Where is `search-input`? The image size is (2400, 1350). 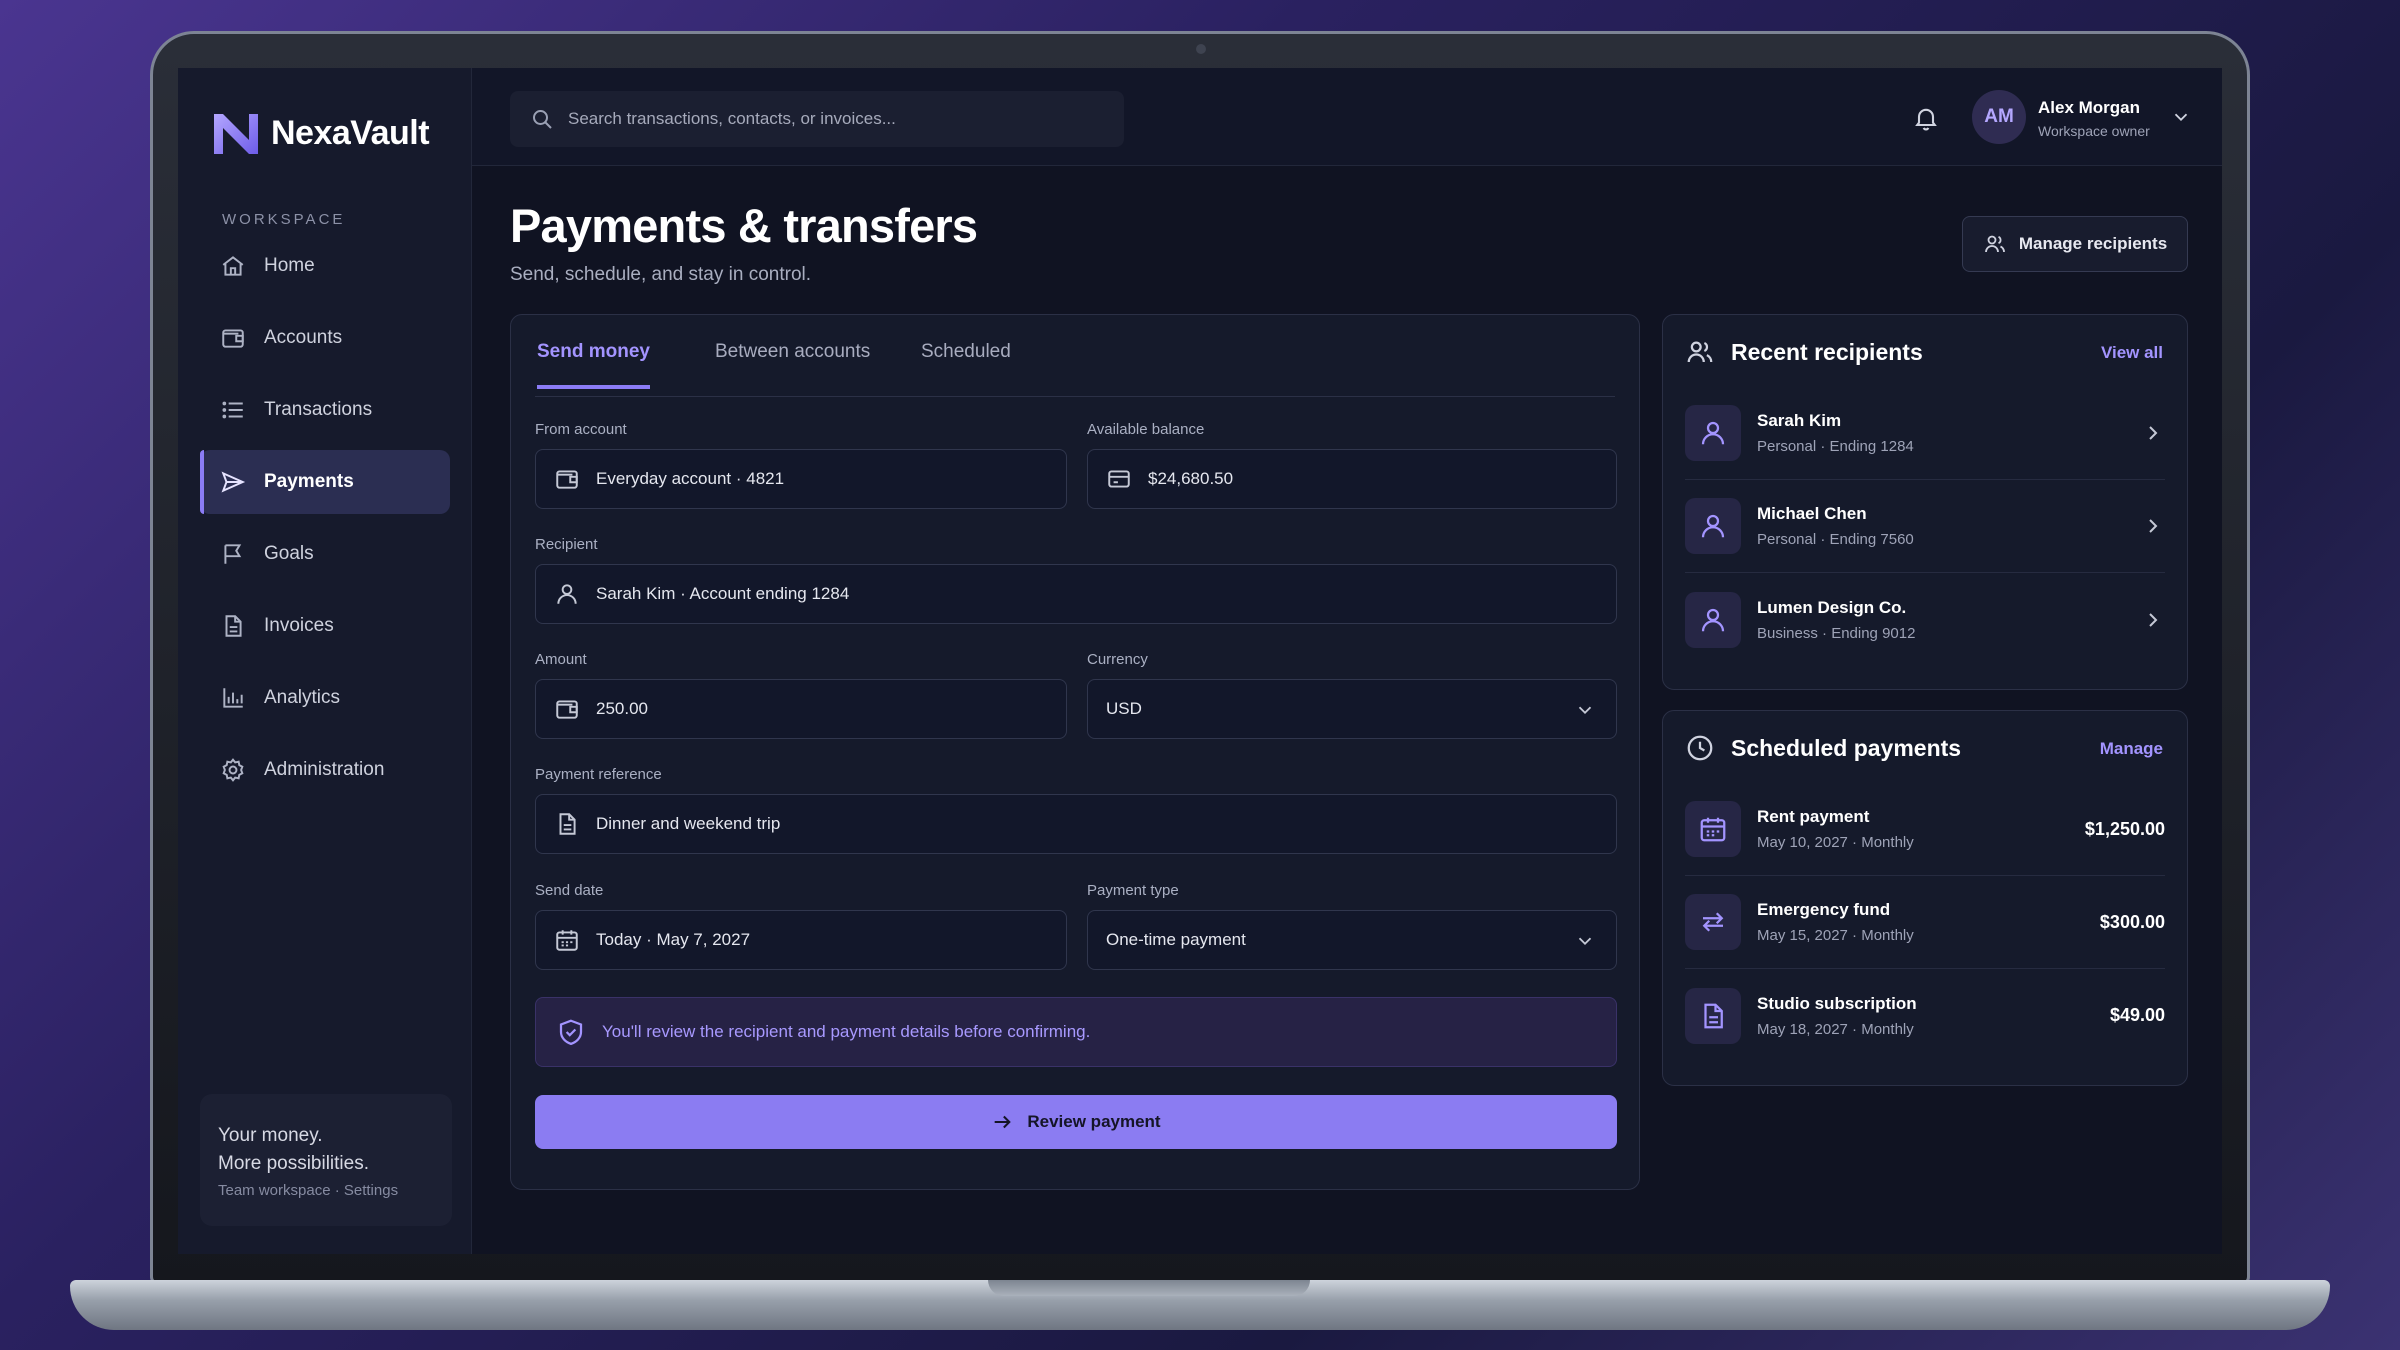 search-input is located at coordinates (828, 119).